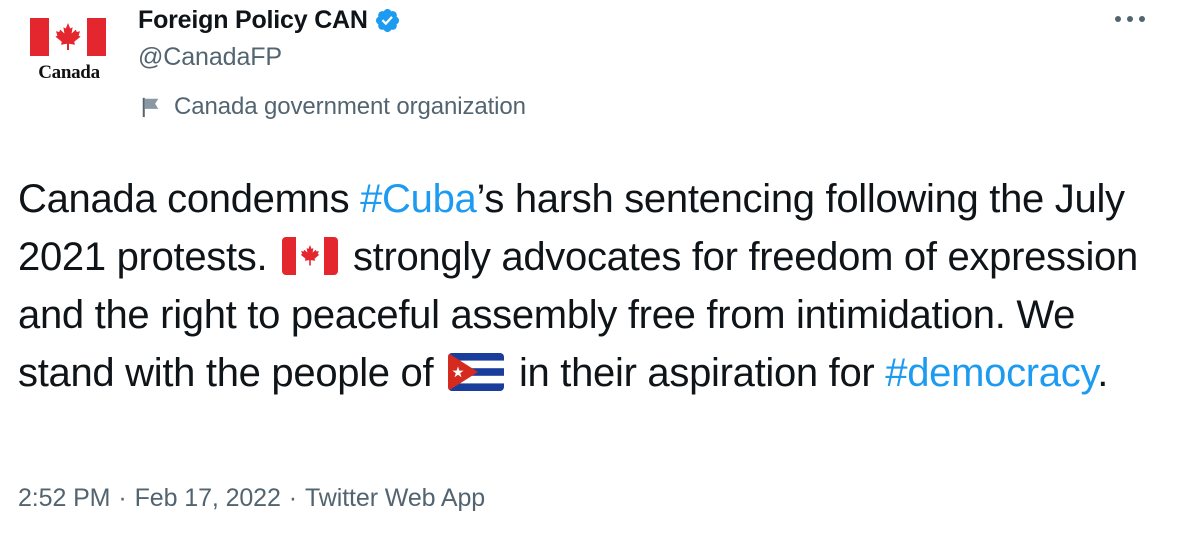  Describe the element at coordinates (350, 106) in the screenshot. I see `government-label-text: Canada government organization` at that location.